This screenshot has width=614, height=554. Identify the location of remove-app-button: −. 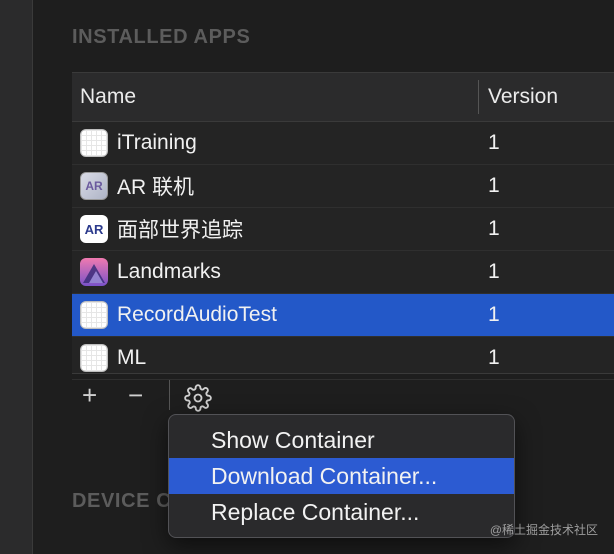
(135, 395).